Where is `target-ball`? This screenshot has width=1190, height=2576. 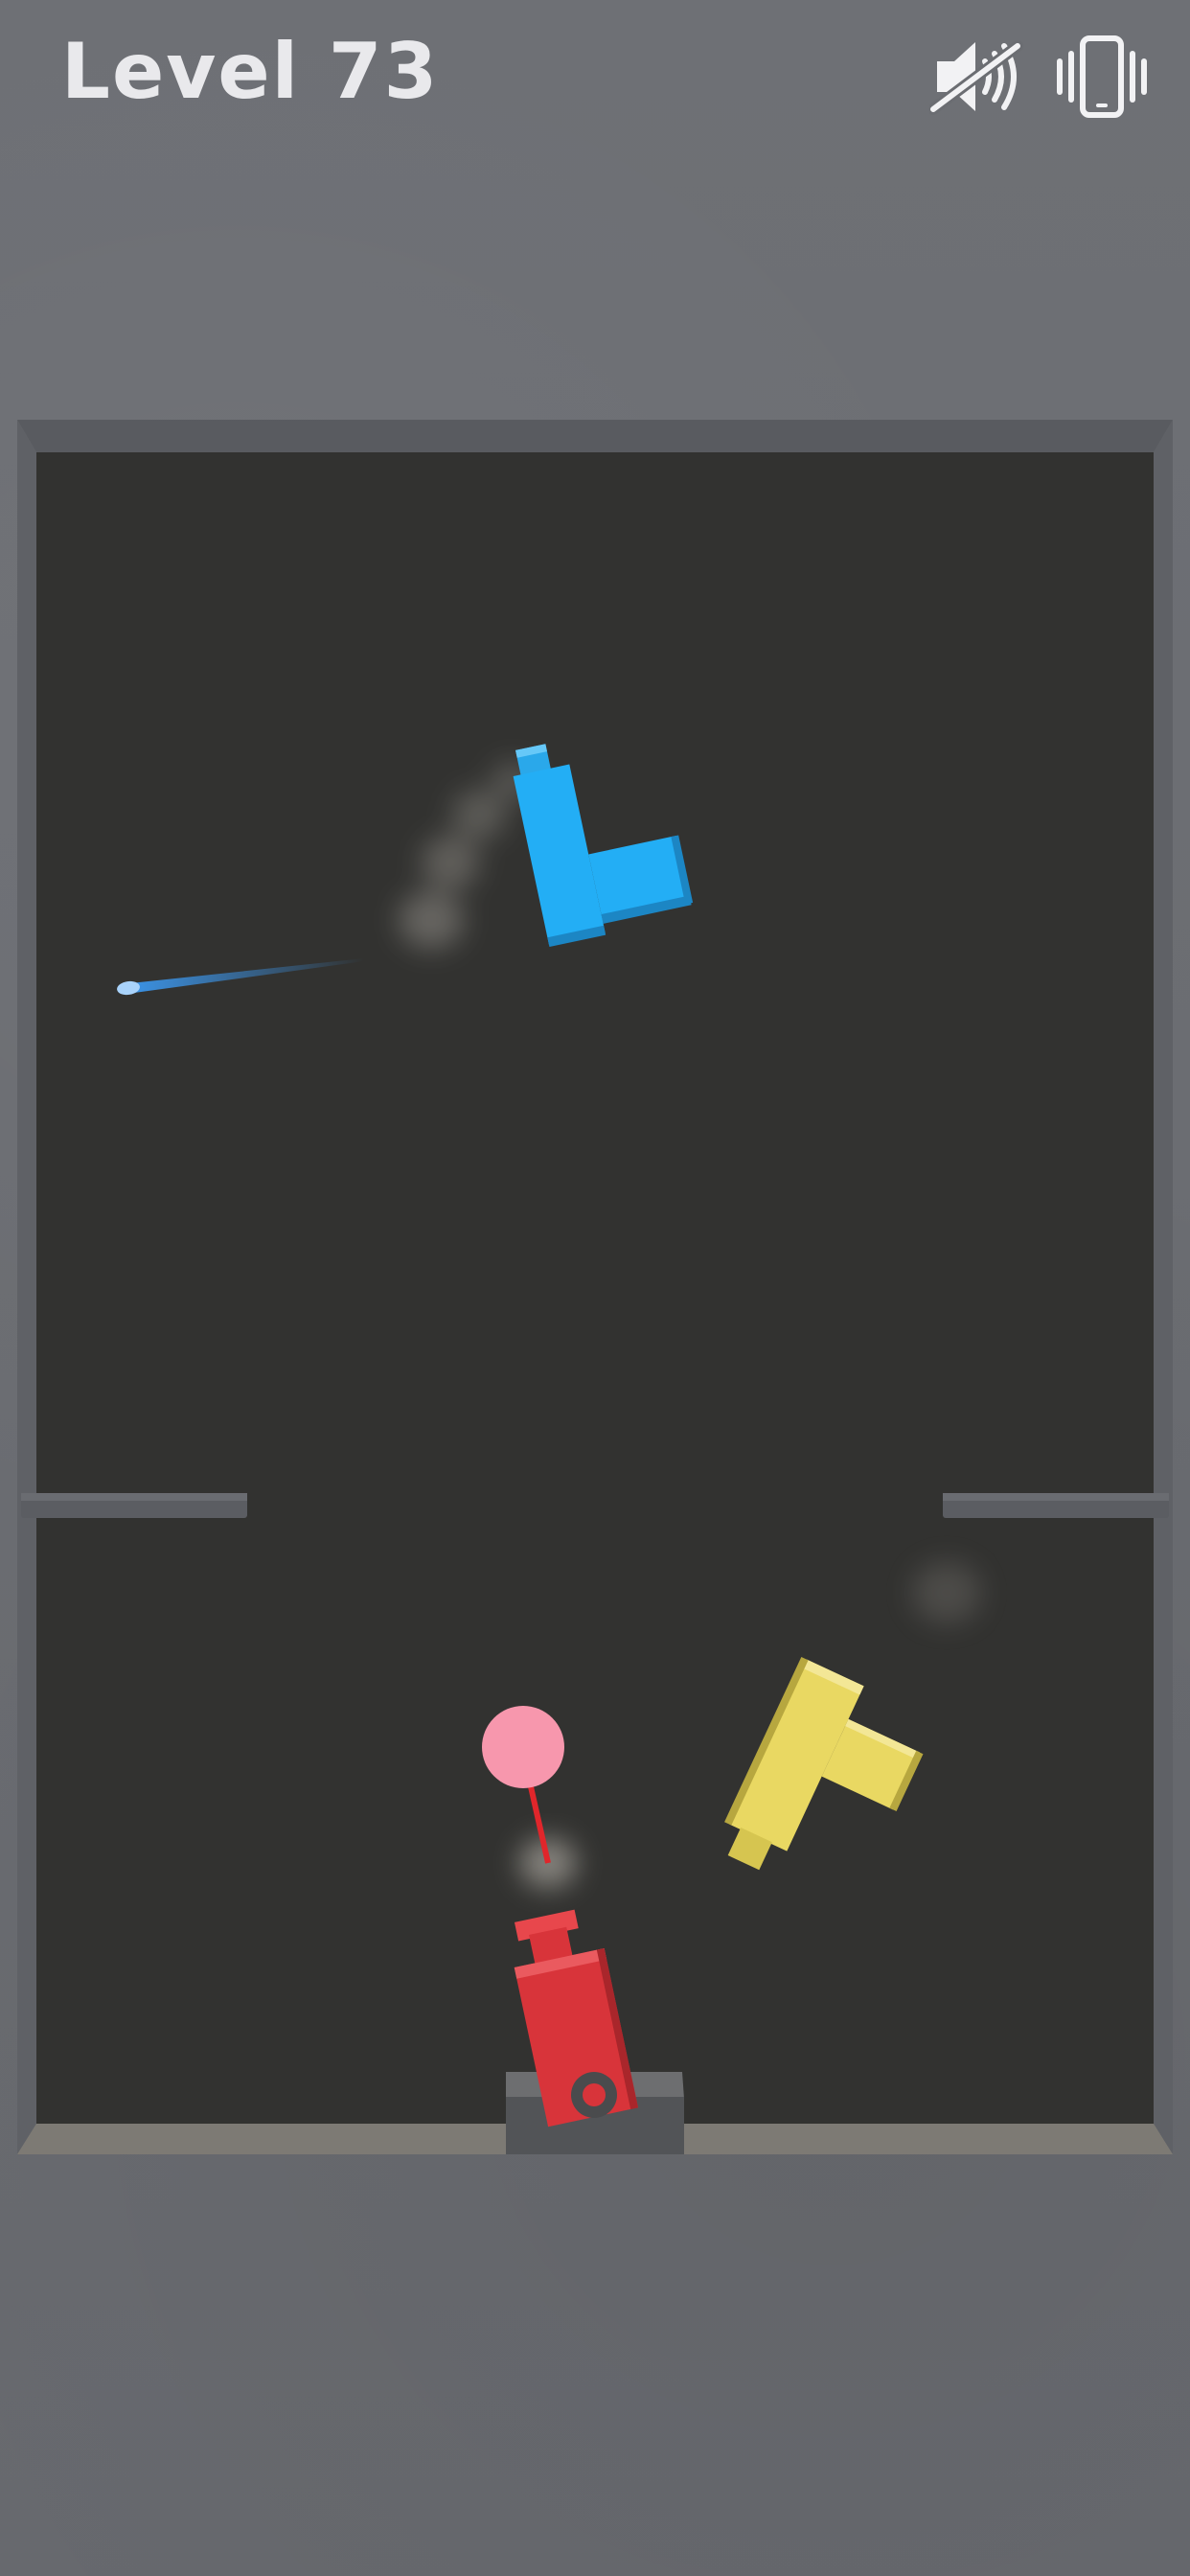
target-ball is located at coordinates (523, 1747).